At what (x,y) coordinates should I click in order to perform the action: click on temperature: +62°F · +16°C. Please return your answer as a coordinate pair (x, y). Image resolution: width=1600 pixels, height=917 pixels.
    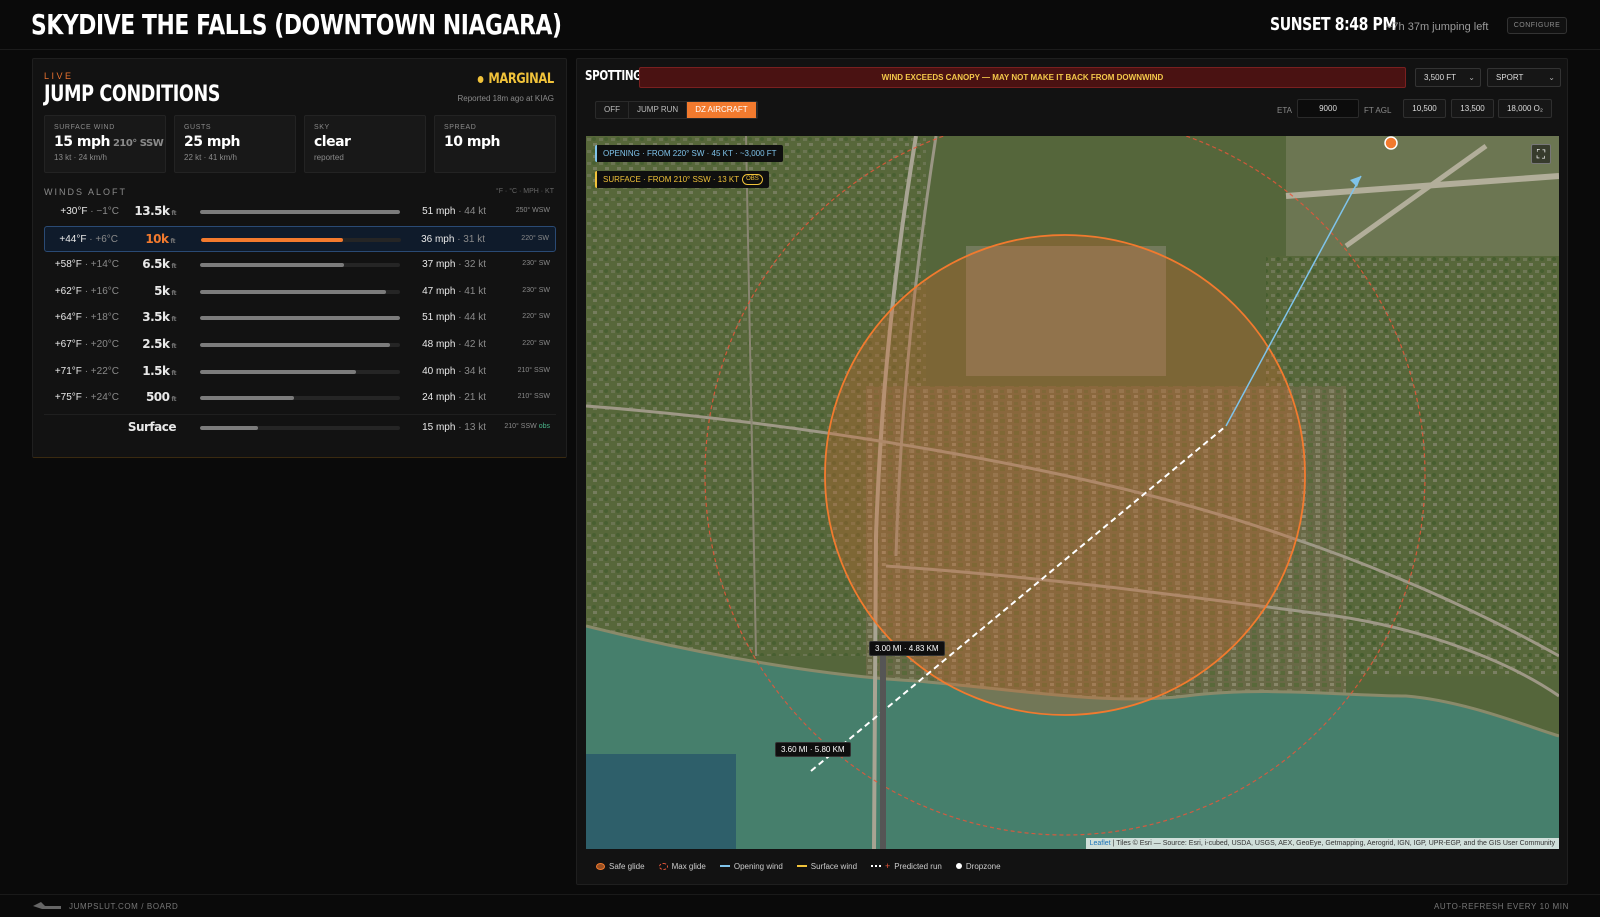
    Looking at the image, I should click on (87, 291).